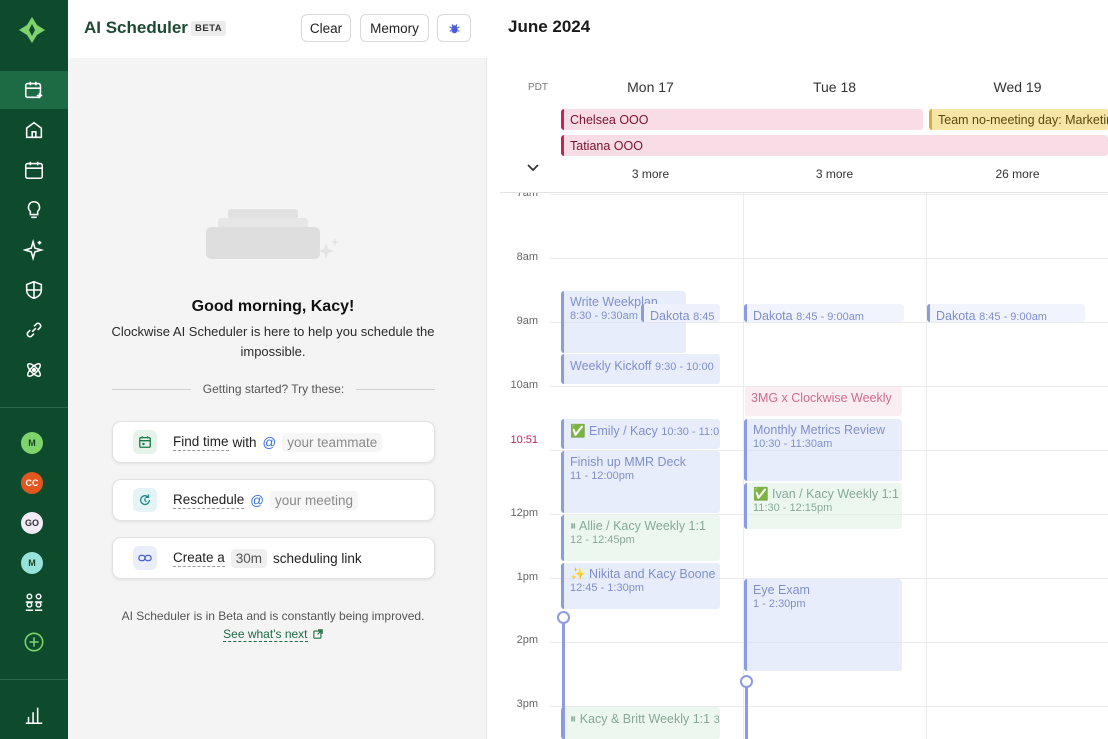 The height and width of the screenshot is (739, 1108). What do you see at coordinates (326, 28) in the screenshot?
I see `clear-button: Clear` at bounding box center [326, 28].